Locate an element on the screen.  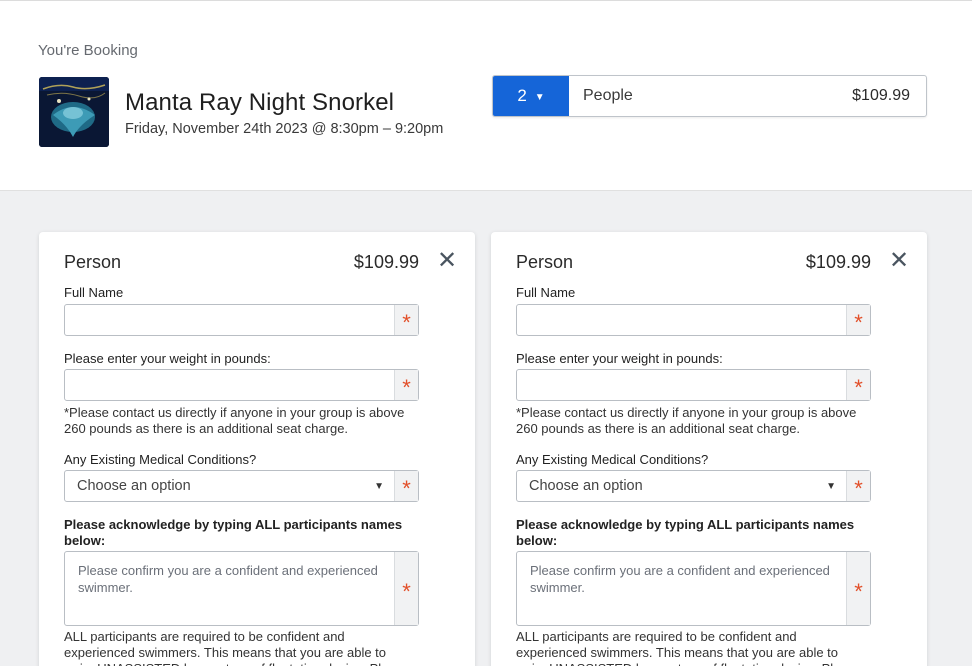
people-price: $109.99 is located at coordinates (881, 95).